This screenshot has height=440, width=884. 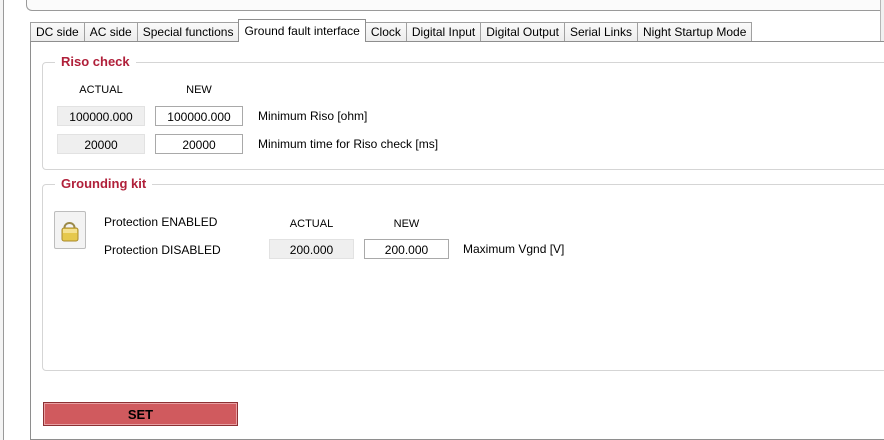 What do you see at coordinates (311, 249) in the screenshot?
I see `max-vgnd-actual: 200.000` at bounding box center [311, 249].